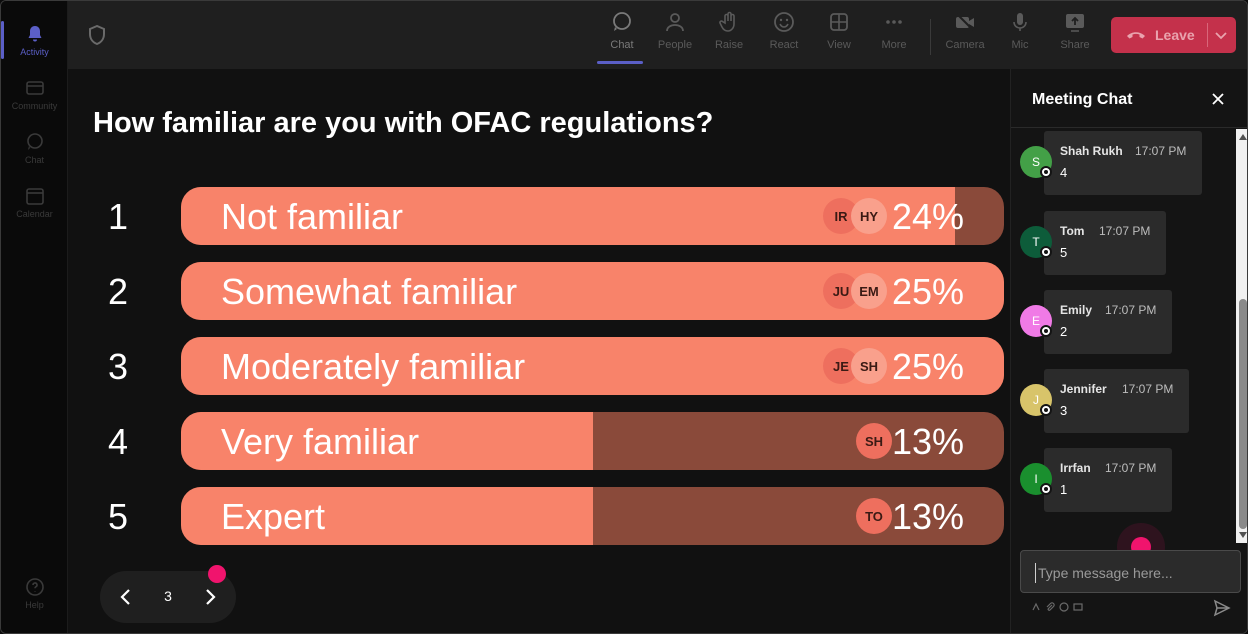 The image size is (1248, 634). I want to click on send-icon, so click(1222, 608).